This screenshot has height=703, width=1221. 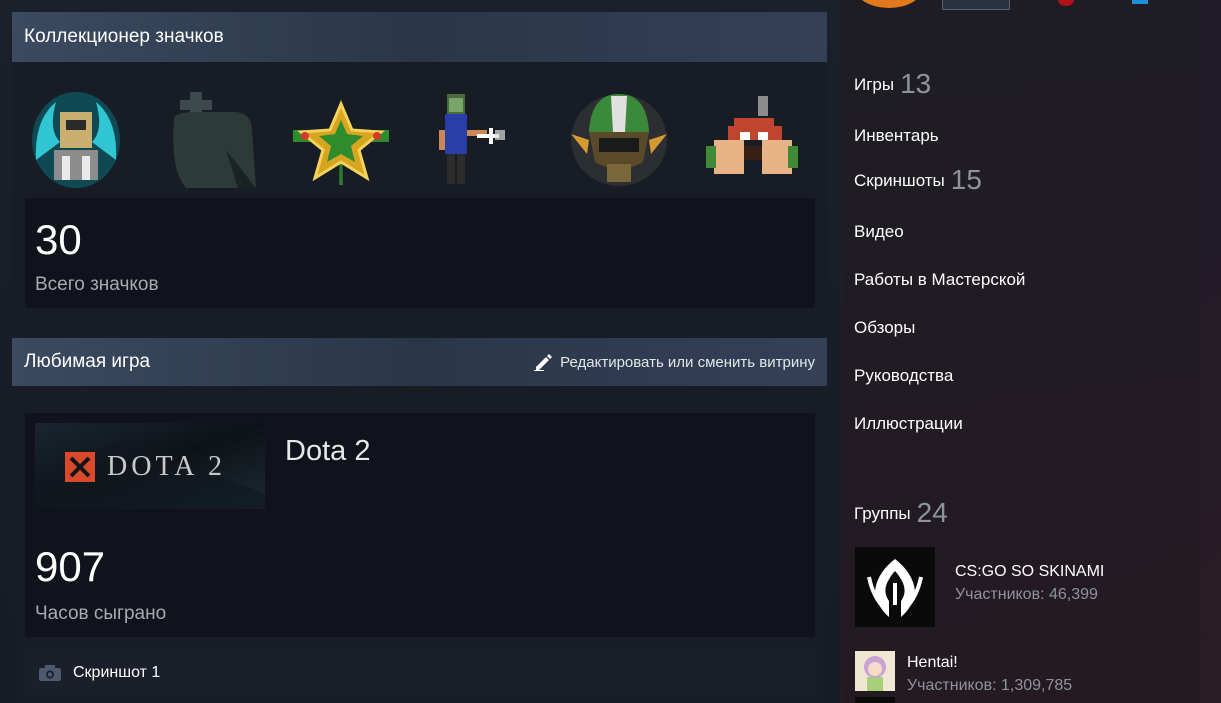 I want to click on screenshot-bar: Скриншот 1, so click(x=420, y=673).